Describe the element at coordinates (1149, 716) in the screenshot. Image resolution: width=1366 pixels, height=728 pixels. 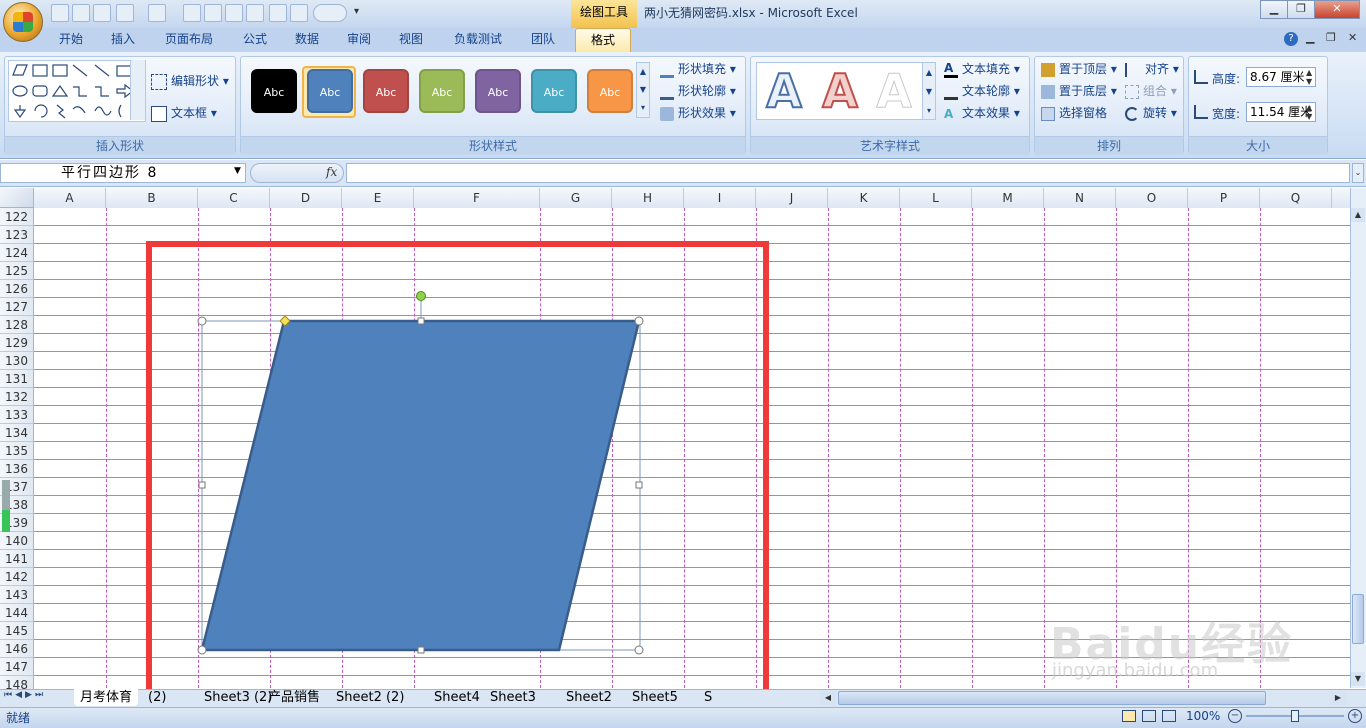
I see `page-layout-view-icon` at that location.